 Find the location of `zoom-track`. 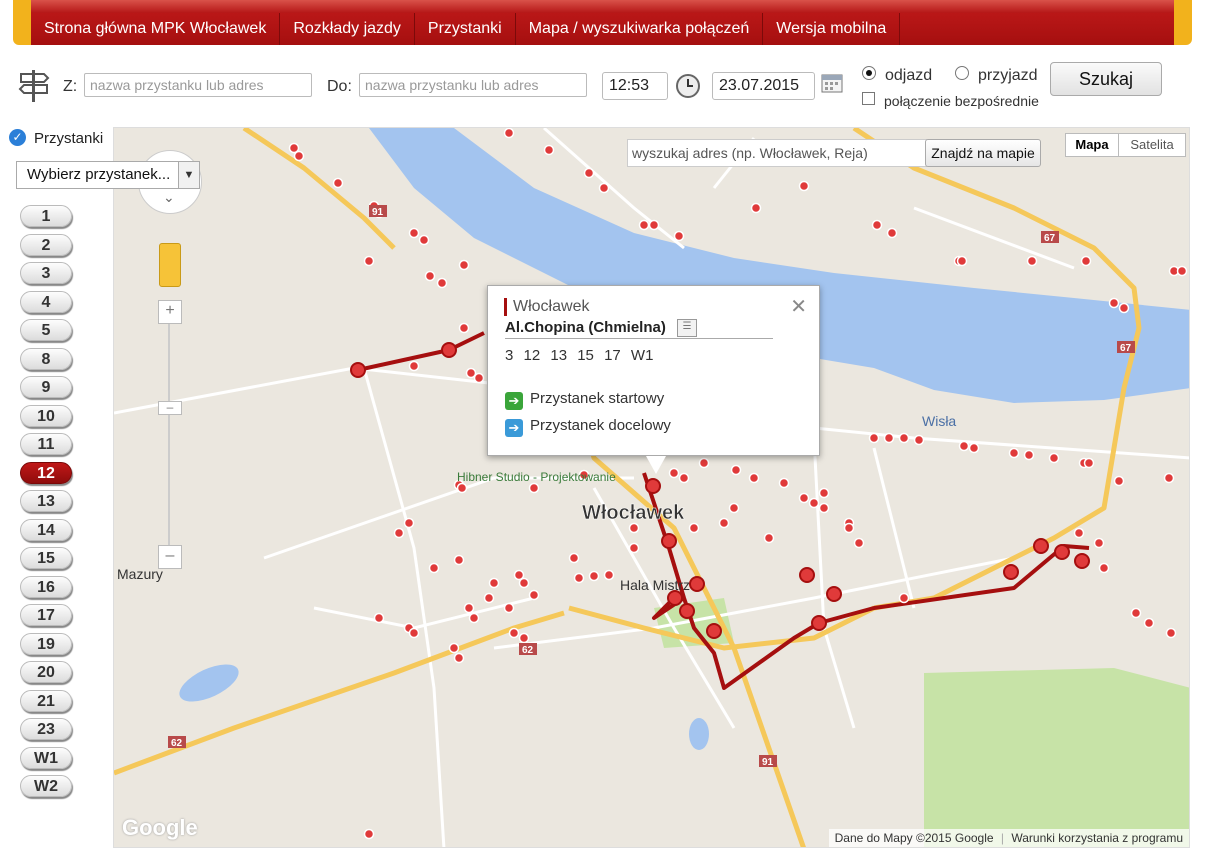

zoom-track is located at coordinates (169, 435).